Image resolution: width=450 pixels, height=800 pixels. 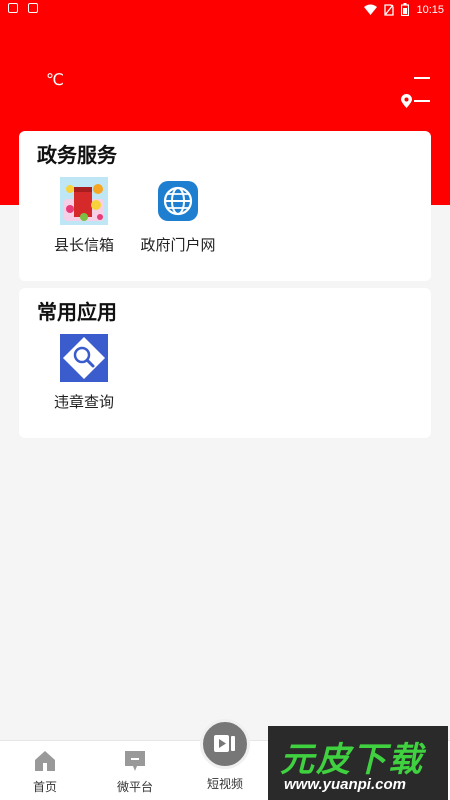 What do you see at coordinates (135, 761) in the screenshot?
I see `chat-icon` at bounding box center [135, 761].